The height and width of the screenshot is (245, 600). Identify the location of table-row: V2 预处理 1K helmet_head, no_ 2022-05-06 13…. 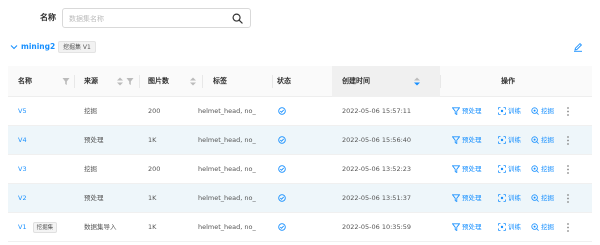
(300, 198).